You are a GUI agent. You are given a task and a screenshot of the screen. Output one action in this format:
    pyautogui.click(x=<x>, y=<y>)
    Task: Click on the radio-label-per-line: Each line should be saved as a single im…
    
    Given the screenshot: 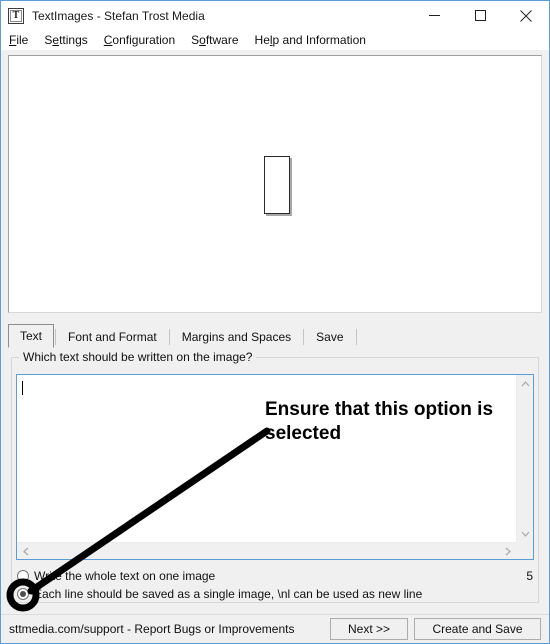 What is the action you would take?
    pyautogui.click(x=228, y=594)
    